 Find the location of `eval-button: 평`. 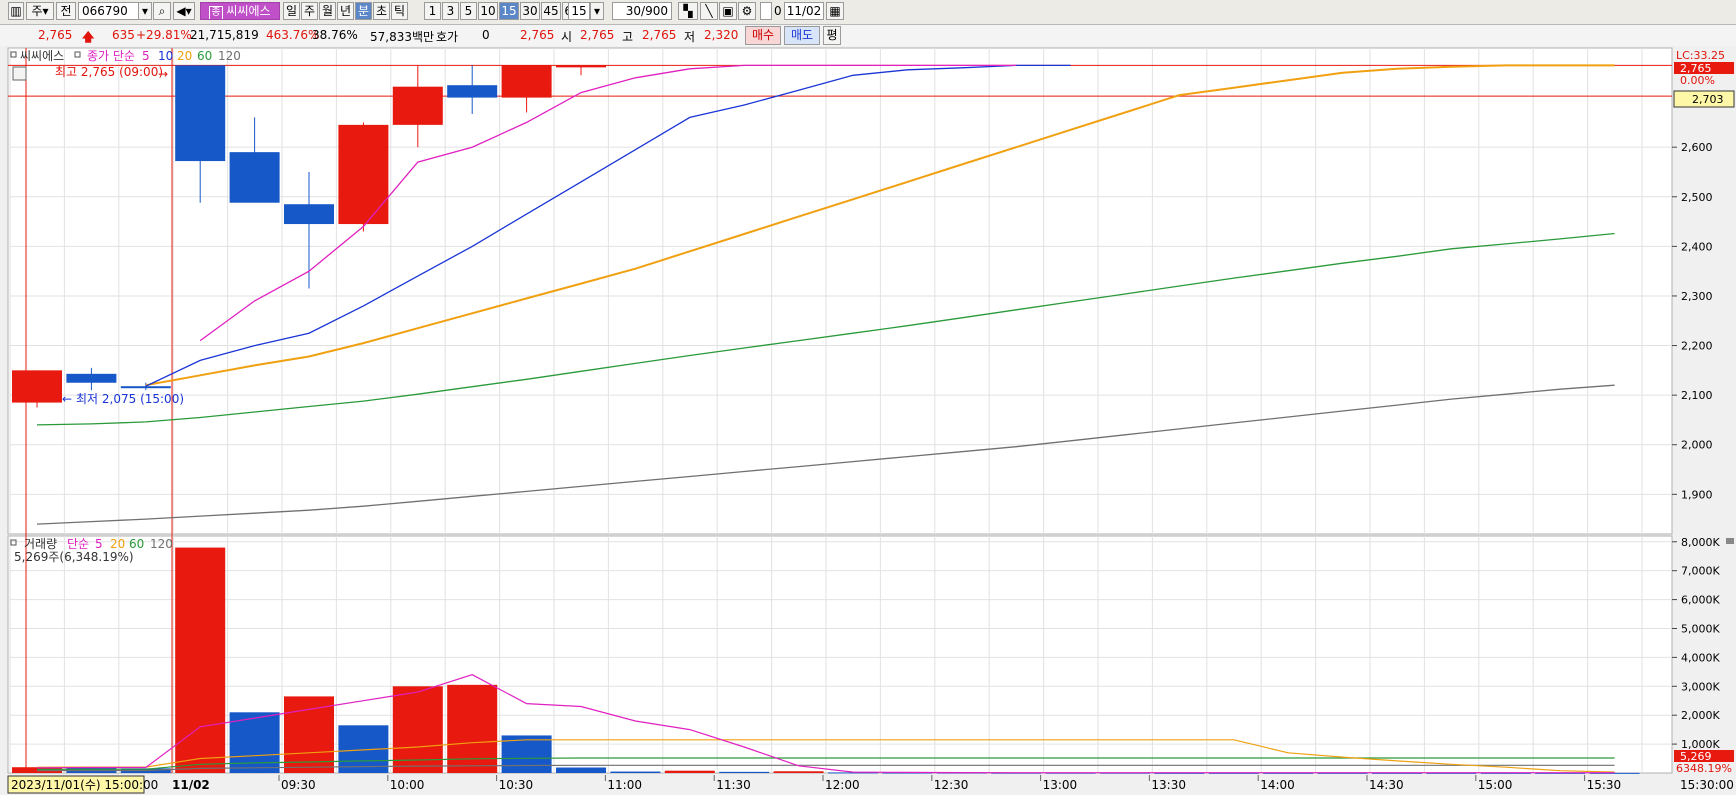

eval-button: 평 is located at coordinates (832, 35).